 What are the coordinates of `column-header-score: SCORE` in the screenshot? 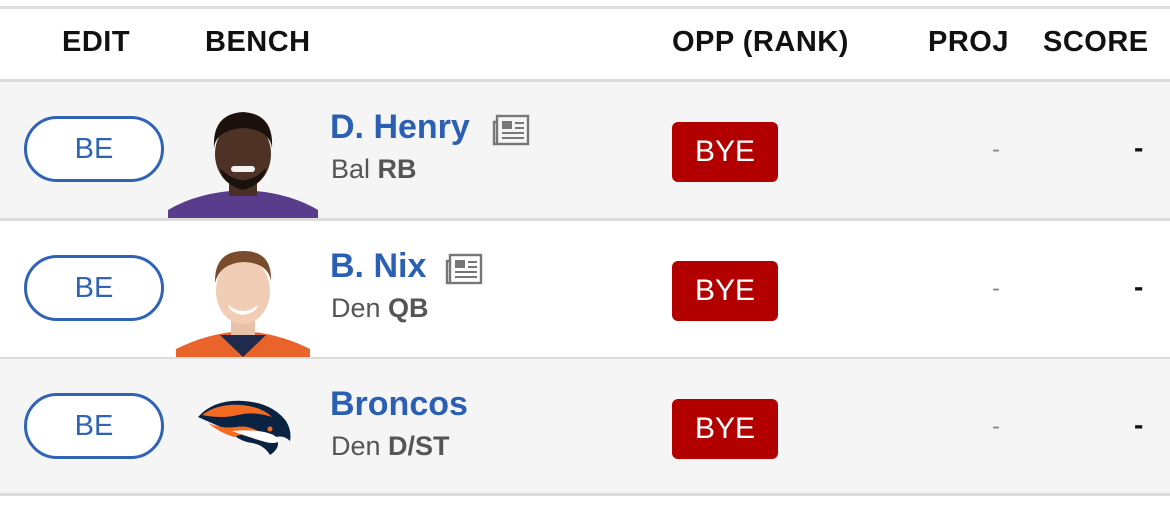 It's located at (1096, 42).